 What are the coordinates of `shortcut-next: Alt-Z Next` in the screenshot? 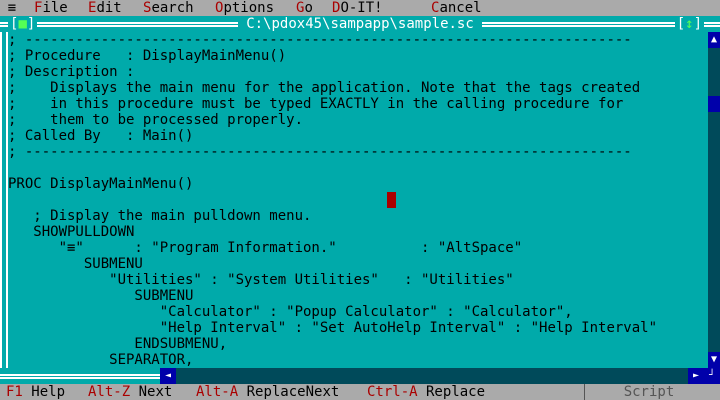 It's located at (130, 392).